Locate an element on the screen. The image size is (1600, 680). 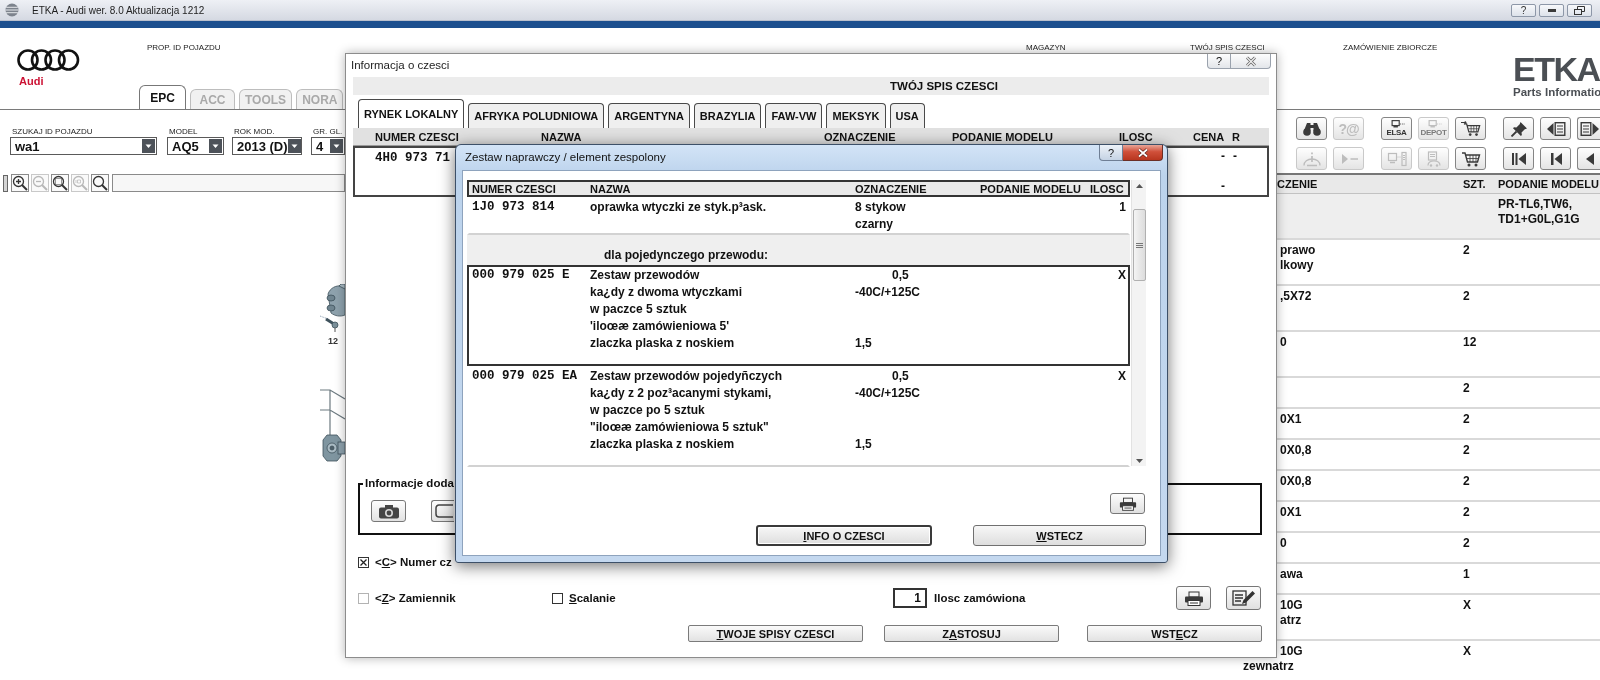
apply-button: ZASTOSUJ is located at coordinates (971, 633).